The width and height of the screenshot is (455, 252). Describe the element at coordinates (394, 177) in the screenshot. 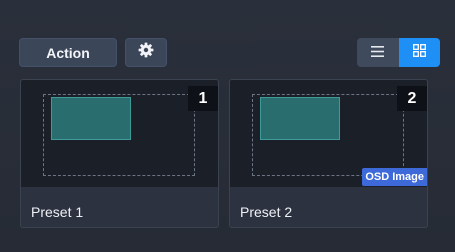

I see `osd-image-tag: OSD Image` at that location.